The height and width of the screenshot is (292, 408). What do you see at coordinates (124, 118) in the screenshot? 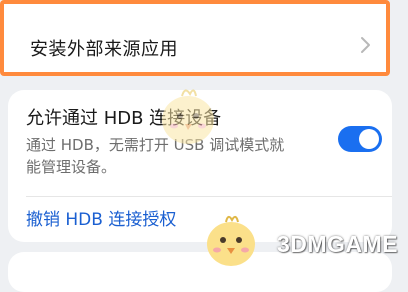
I see `hdb-toggle-title: 允许通过 HDB 连接设备` at bounding box center [124, 118].